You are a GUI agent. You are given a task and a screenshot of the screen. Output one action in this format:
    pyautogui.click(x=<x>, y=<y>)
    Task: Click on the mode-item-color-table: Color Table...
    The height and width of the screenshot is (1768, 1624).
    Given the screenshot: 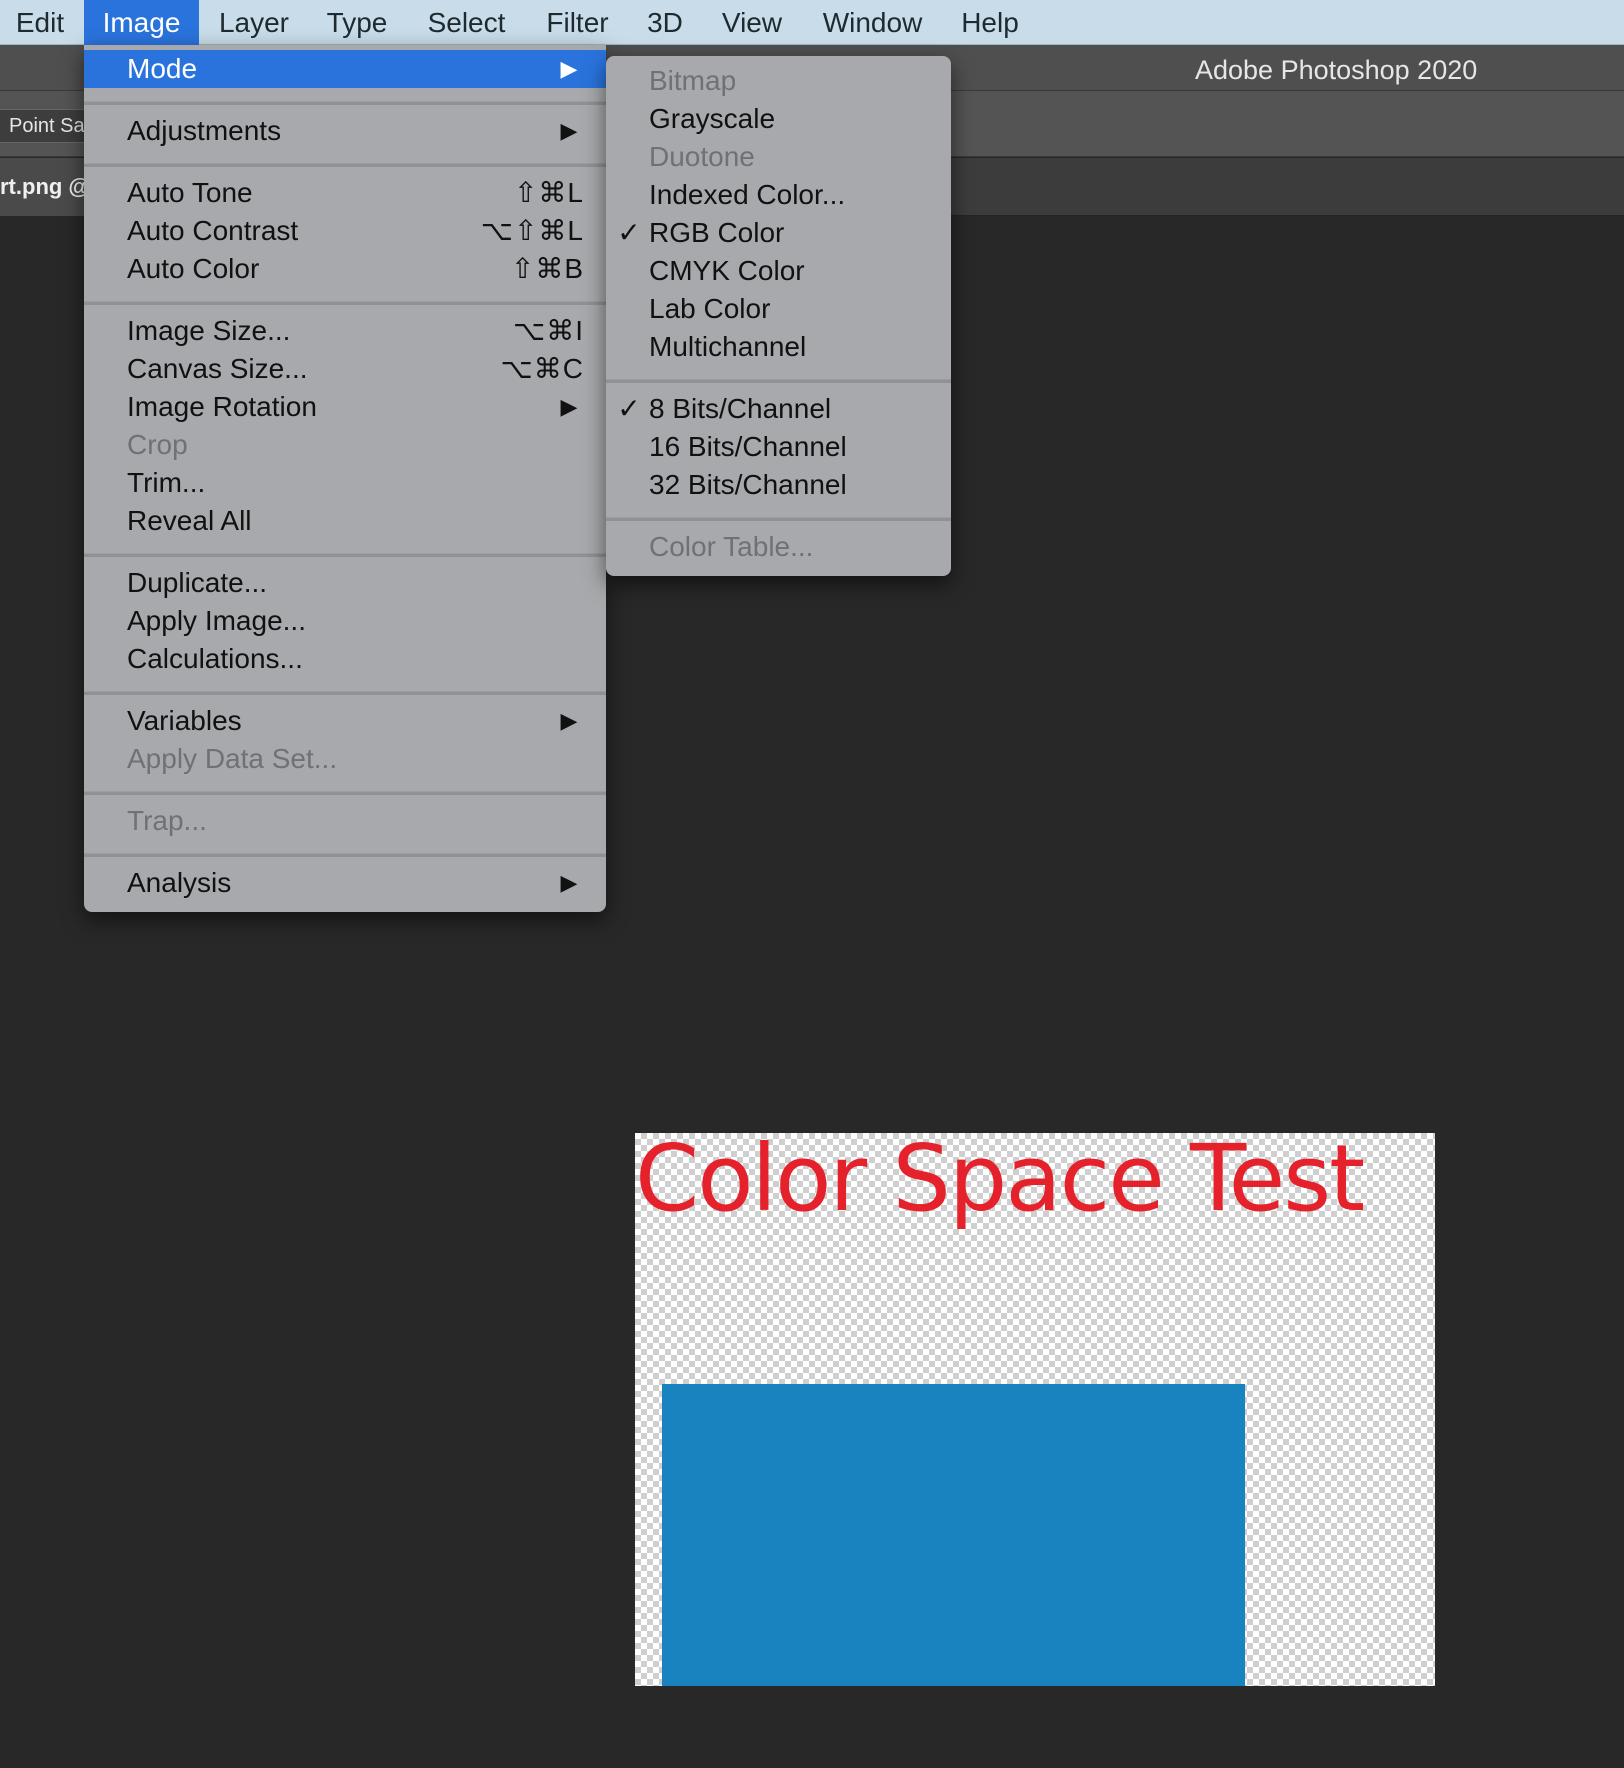 What is the action you would take?
    pyautogui.click(x=778, y=547)
    